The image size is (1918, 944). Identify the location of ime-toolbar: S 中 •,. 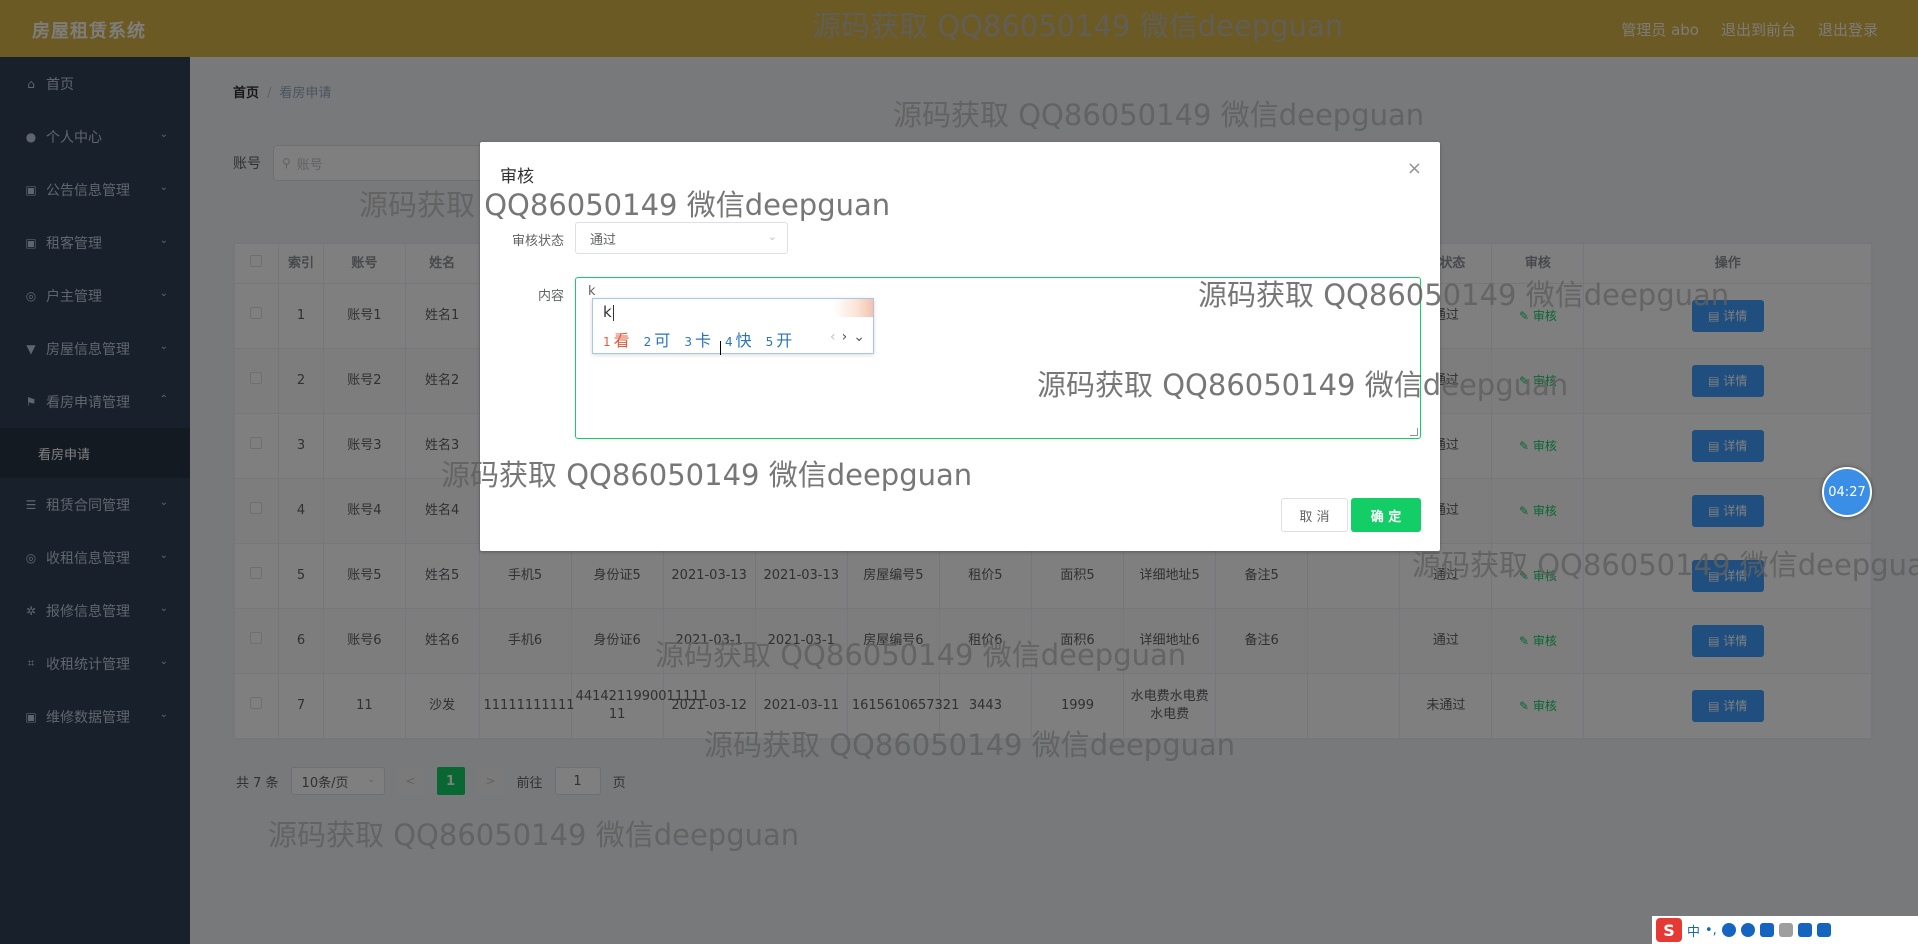
(1785, 930).